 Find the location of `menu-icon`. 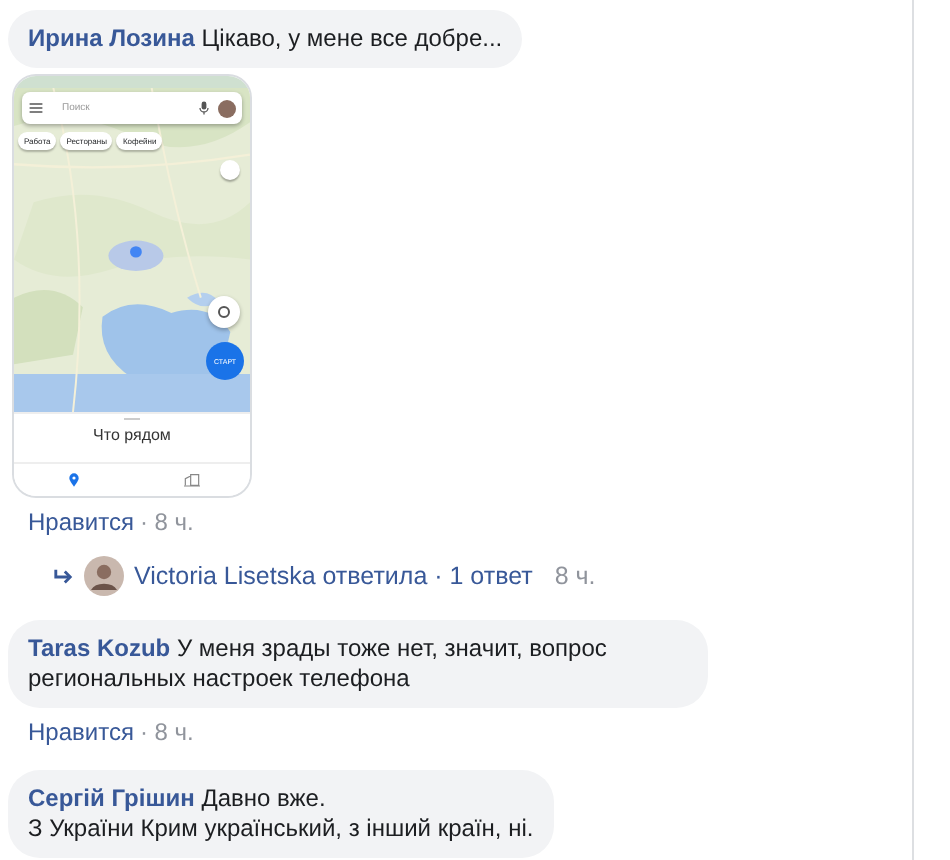

menu-icon is located at coordinates (36, 108).